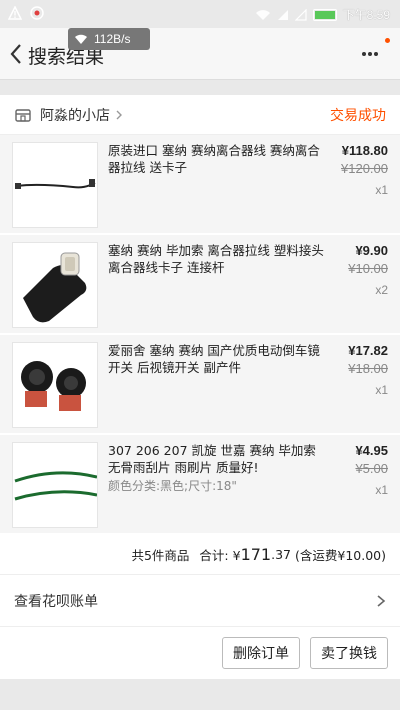 Image resolution: width=400 pixels, height=710 pixels. I want to click on product-title: 原装进口 塞纳 赛纳离合器线 赛纳离合器拉线 送卡子, so click(218, 159).